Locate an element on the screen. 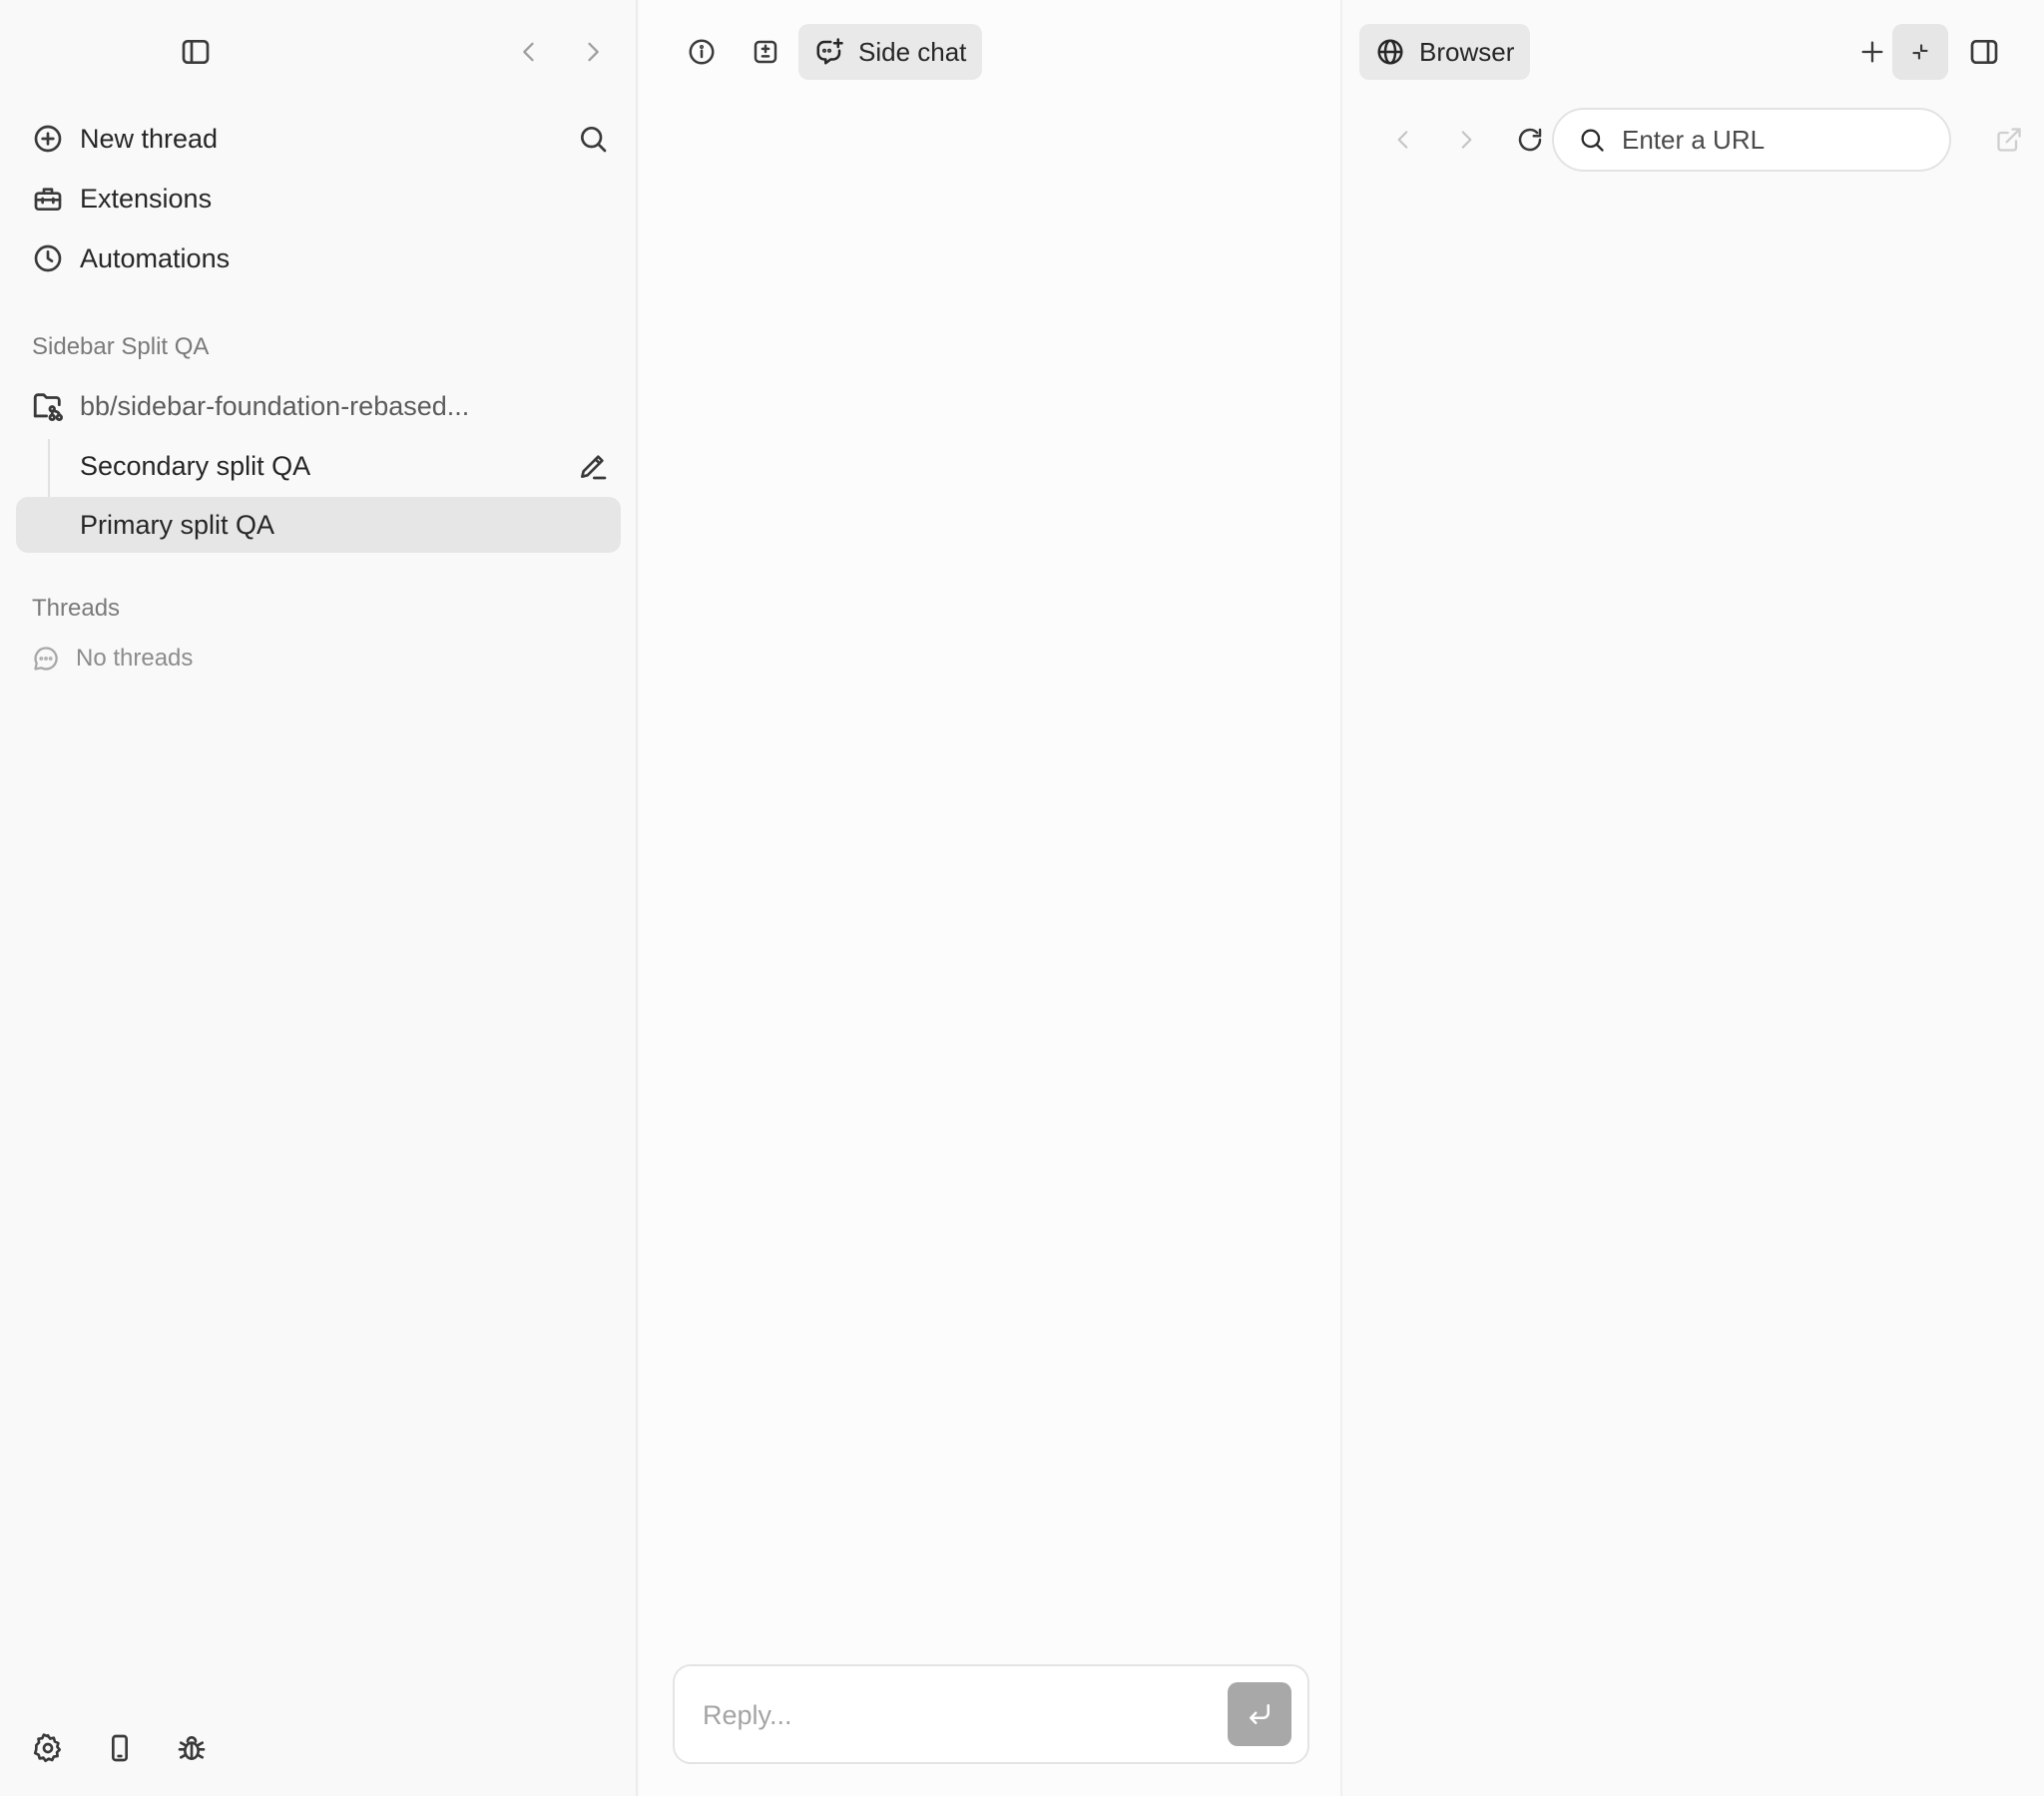 The image size is (2044, 1796). sidebar-panel-icon is located at coordinates (196, 52).